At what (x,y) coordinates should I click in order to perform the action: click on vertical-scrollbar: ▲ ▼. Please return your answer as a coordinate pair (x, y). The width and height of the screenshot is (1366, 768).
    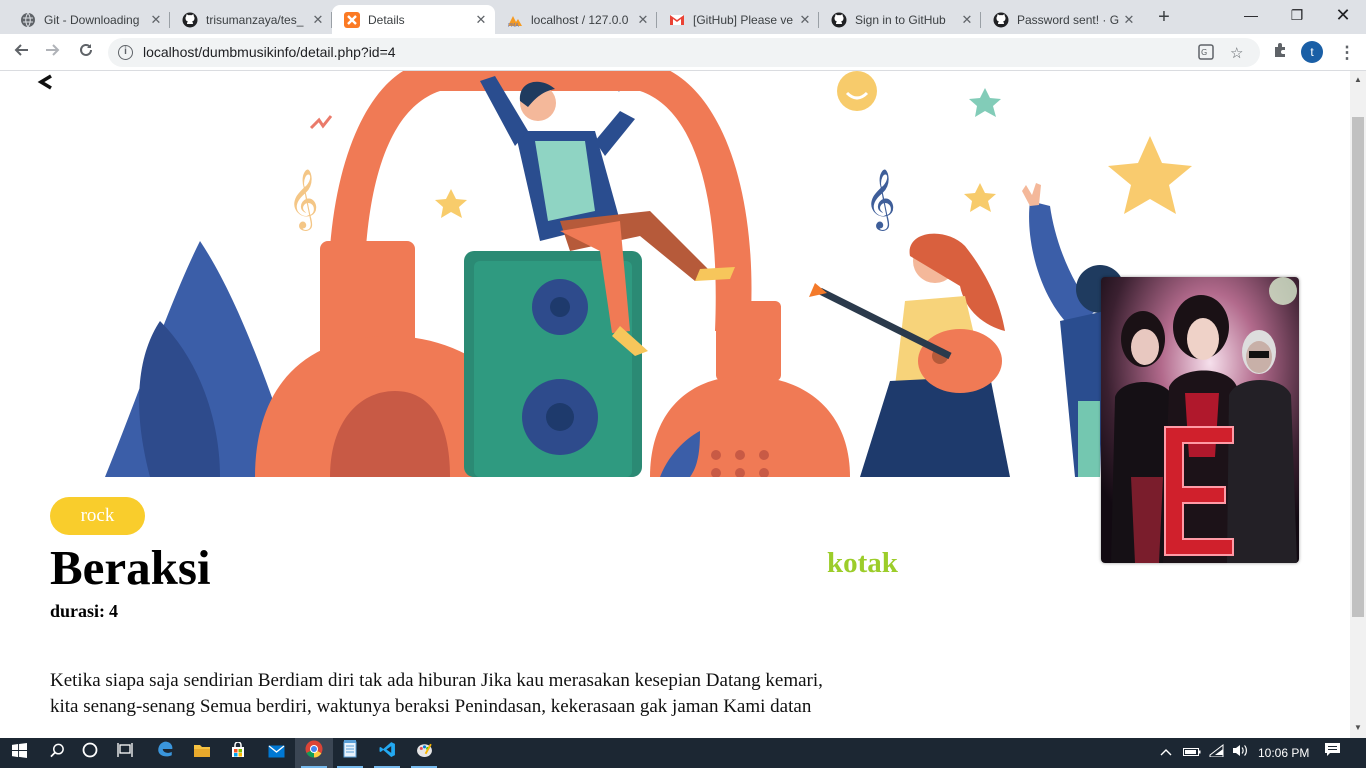
    Looking at the image, I should click on (1358, 404).